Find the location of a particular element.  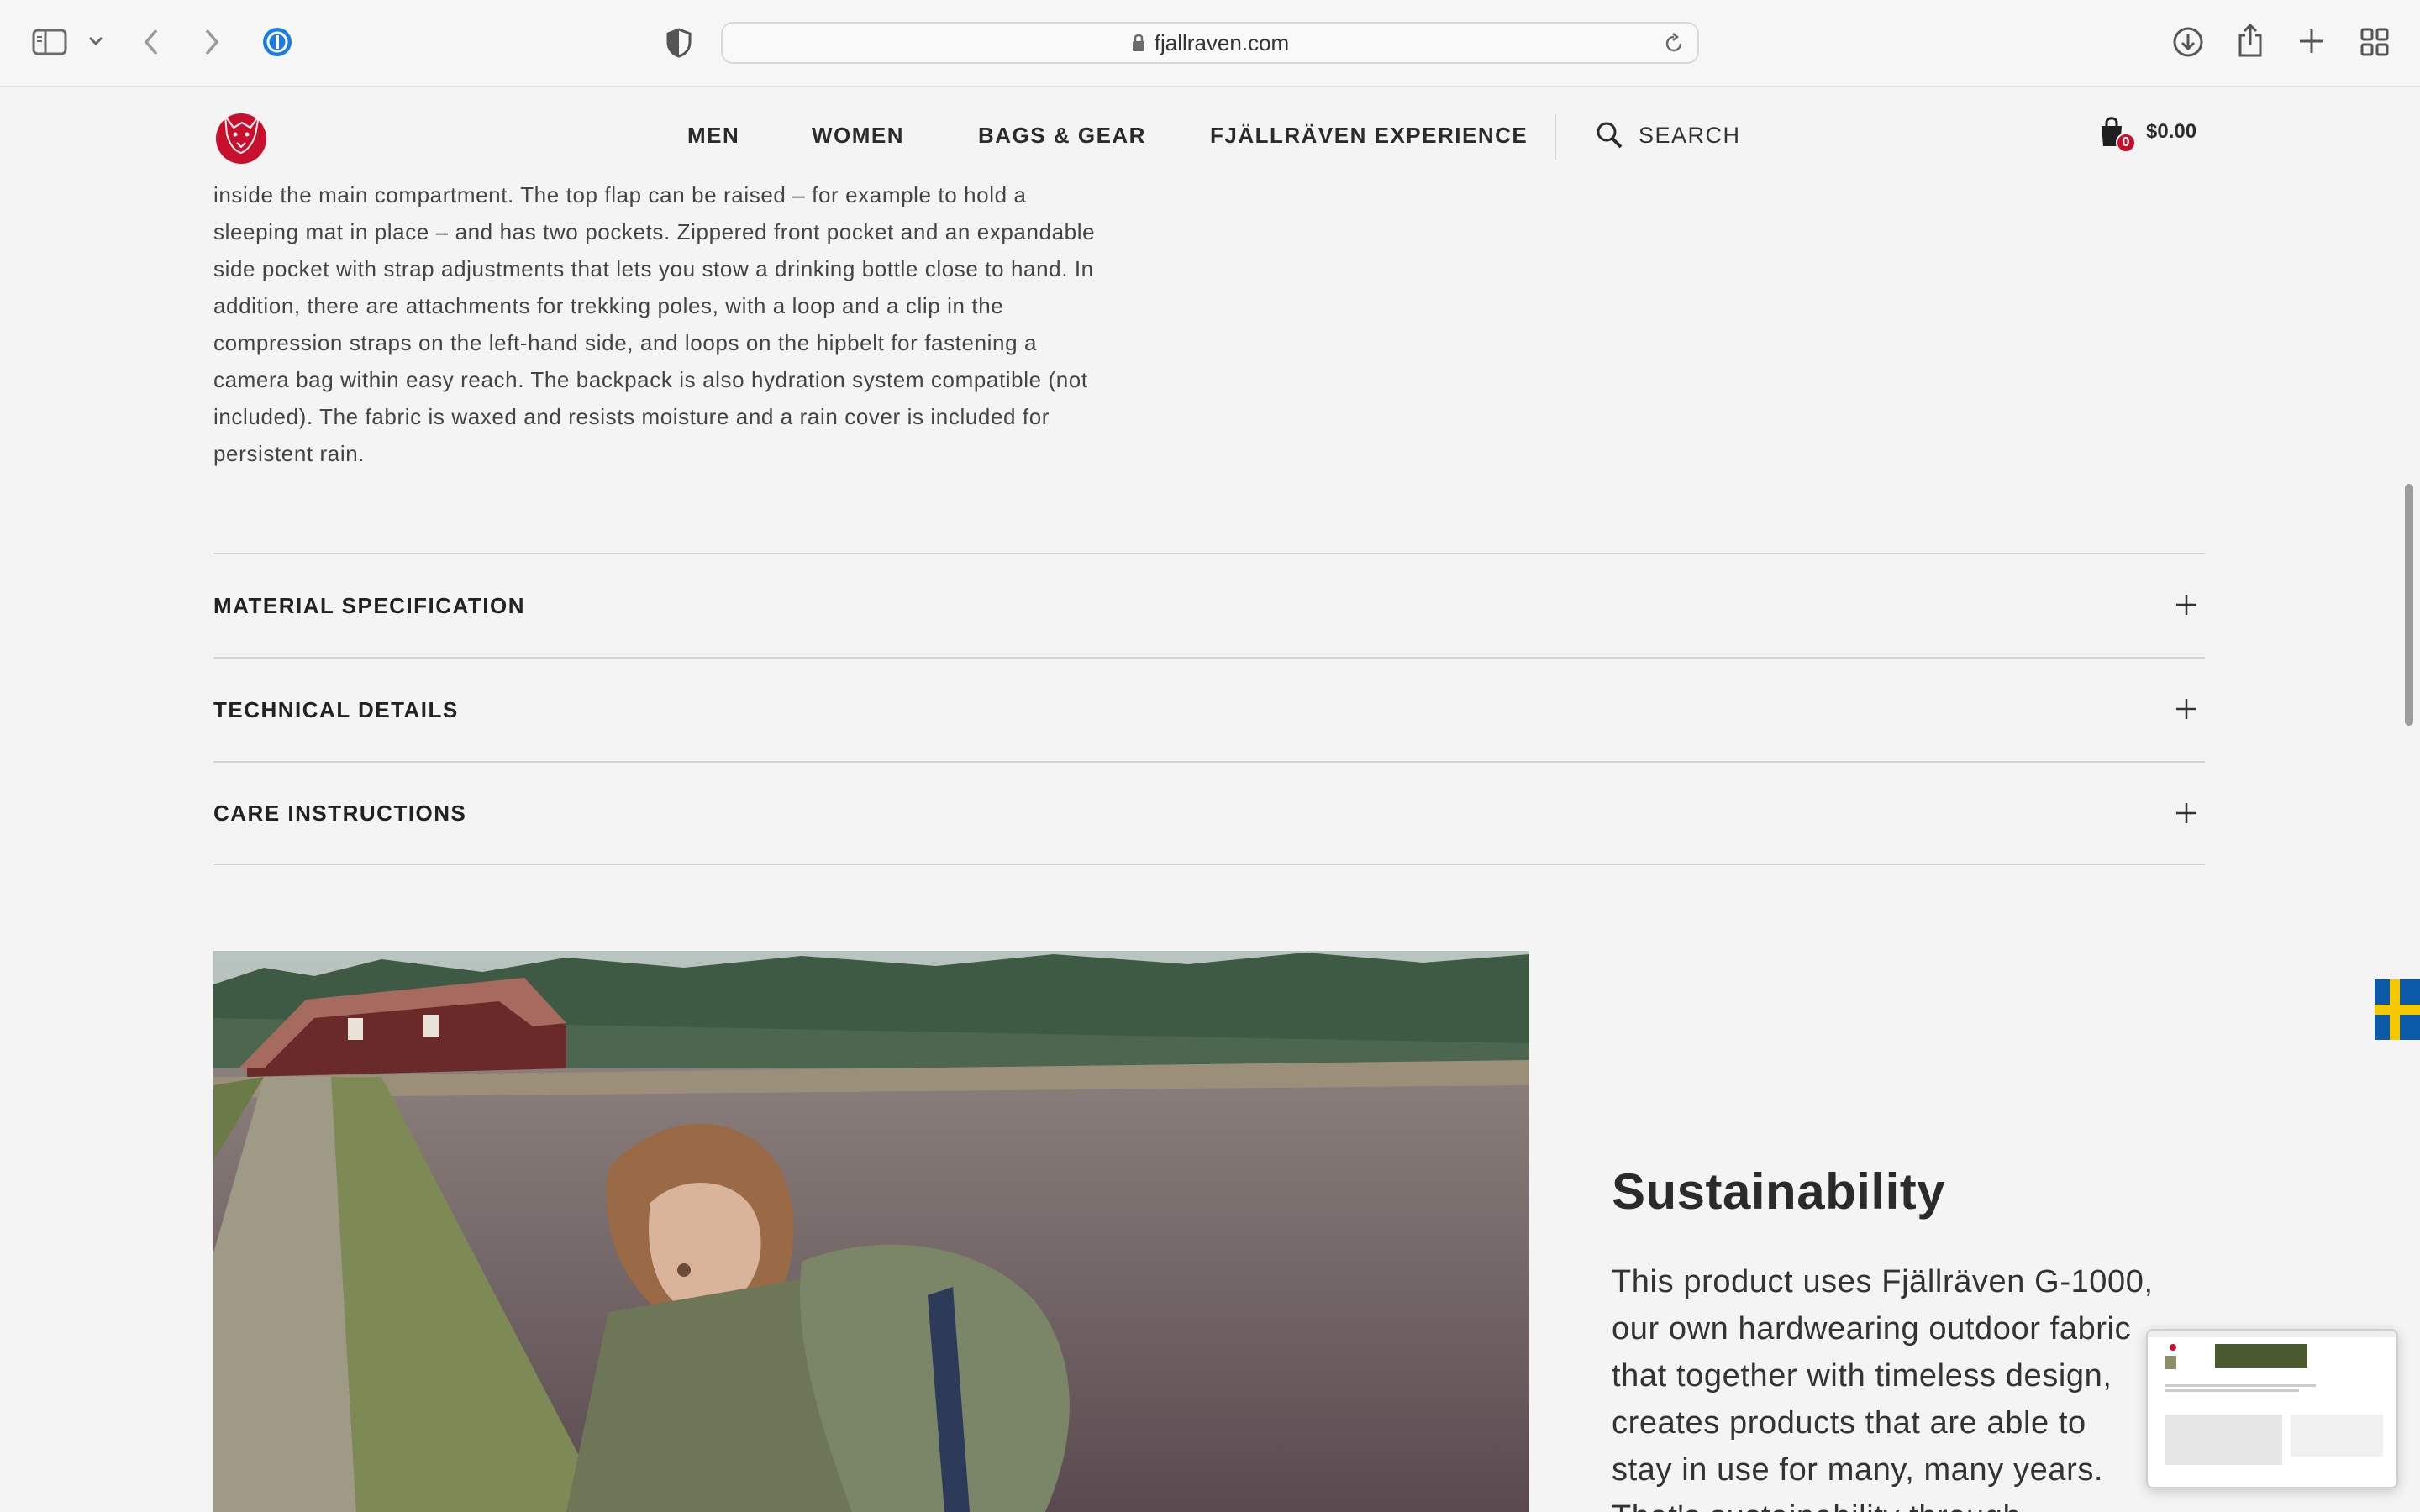

address-bar: fjallraven.com is located at coordinates (1210, 43).